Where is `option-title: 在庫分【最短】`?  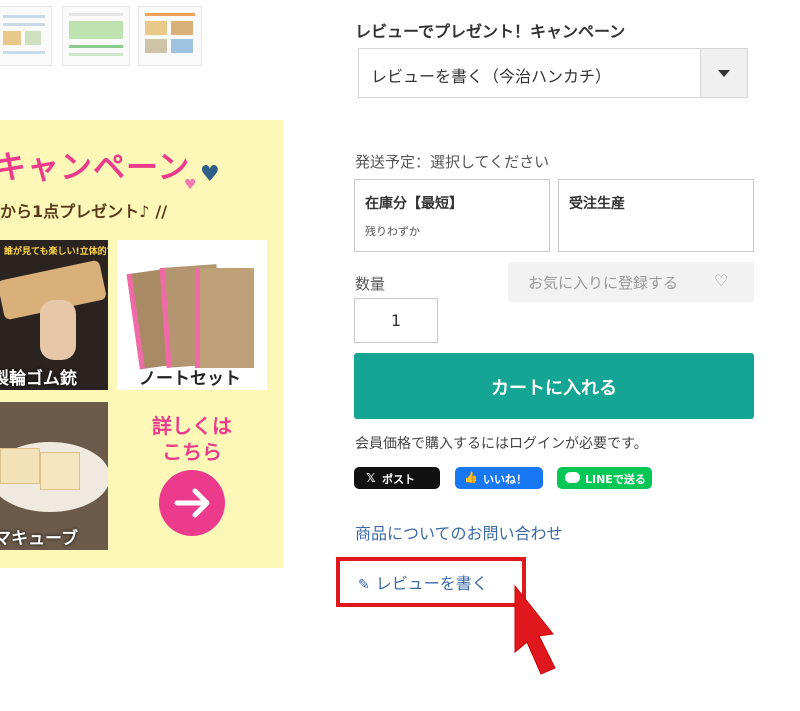 option-title: 在庫分【最短】 is located at coordinates (414, 204).